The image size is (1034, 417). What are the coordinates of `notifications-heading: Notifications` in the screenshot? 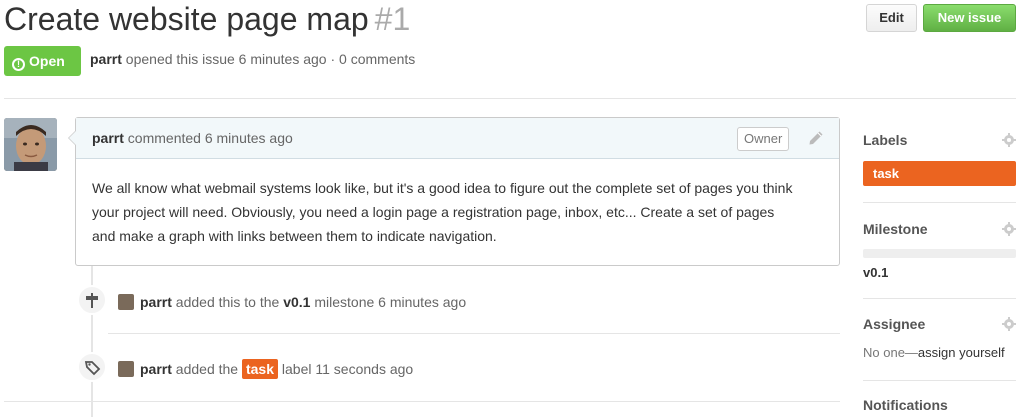 It's located at (905, 405).